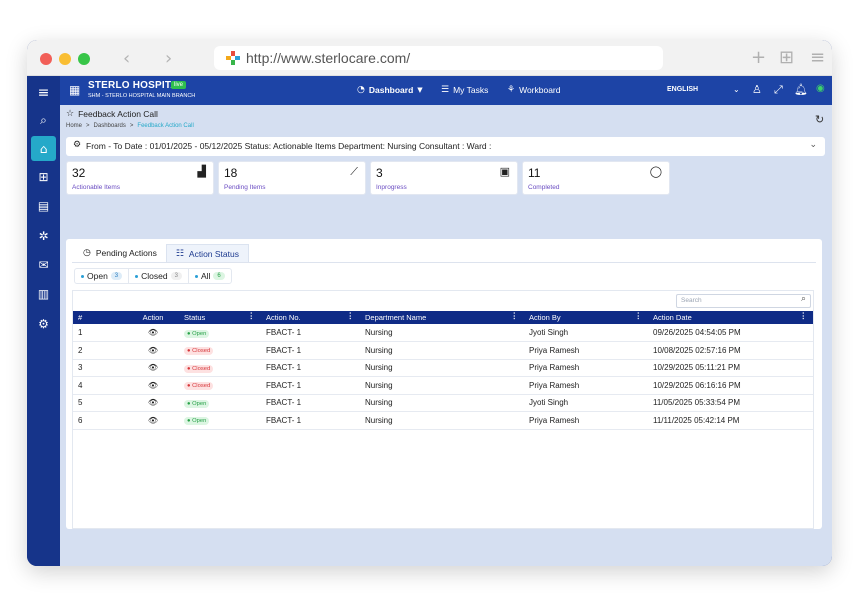 This screenshot has width=858, height=606. What do you see at coordinates (586, 368) in the screenshot?
I see `action-by: Priya Ramesh` at bounding box center [586, 368].